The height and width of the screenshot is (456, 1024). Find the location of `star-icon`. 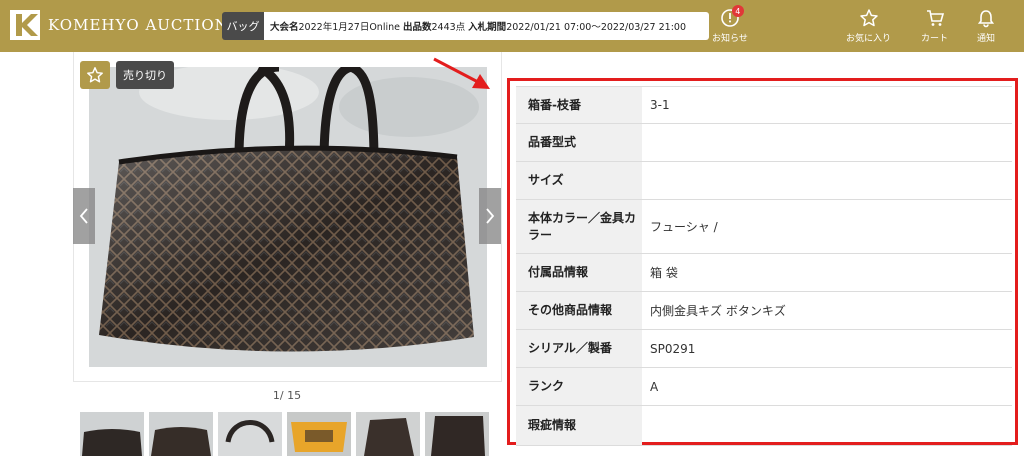

star-icon is located at coordinates (868, 18).